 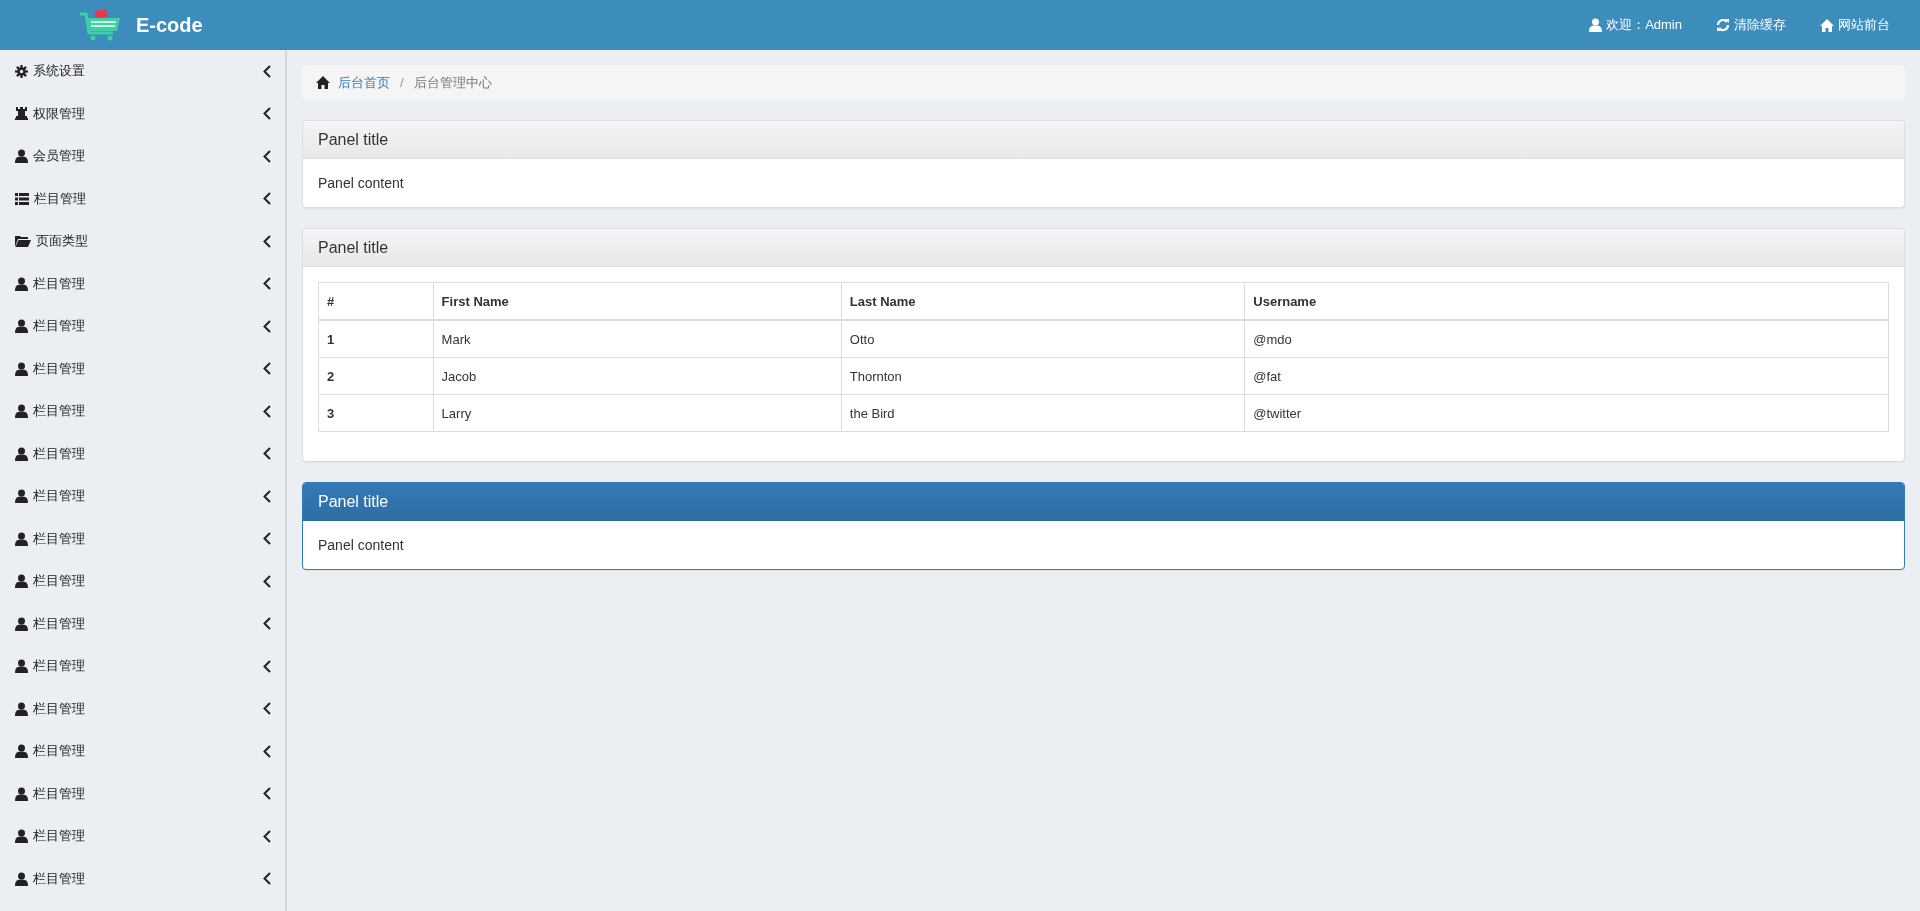 What do you see at coordinates (1855, 25) in the screenshot?
I see `site-frontend-link: 网站前台` at bounding box center [1855, 25].